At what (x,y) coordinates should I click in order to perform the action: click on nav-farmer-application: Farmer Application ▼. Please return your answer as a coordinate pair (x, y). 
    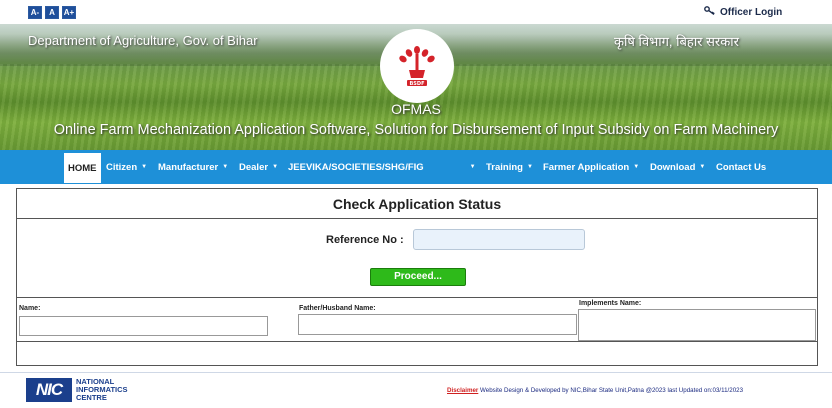
    Looking at the image, I should click on (591, 167).